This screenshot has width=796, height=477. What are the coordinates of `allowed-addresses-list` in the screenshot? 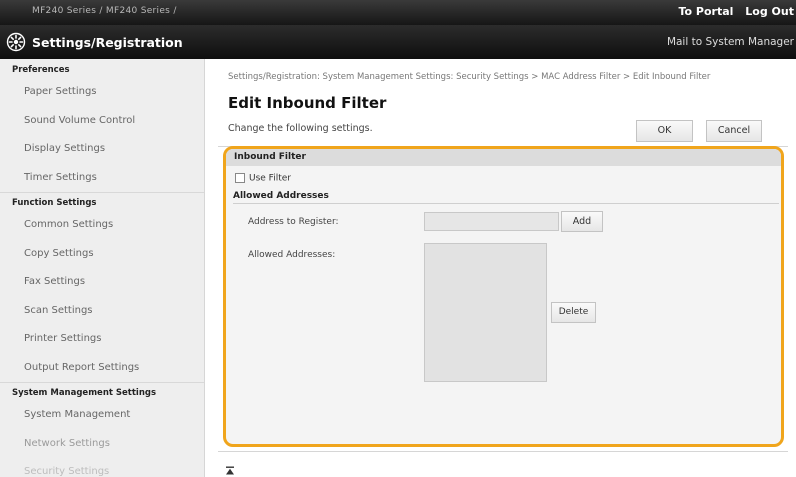 It's located at (485, 312).